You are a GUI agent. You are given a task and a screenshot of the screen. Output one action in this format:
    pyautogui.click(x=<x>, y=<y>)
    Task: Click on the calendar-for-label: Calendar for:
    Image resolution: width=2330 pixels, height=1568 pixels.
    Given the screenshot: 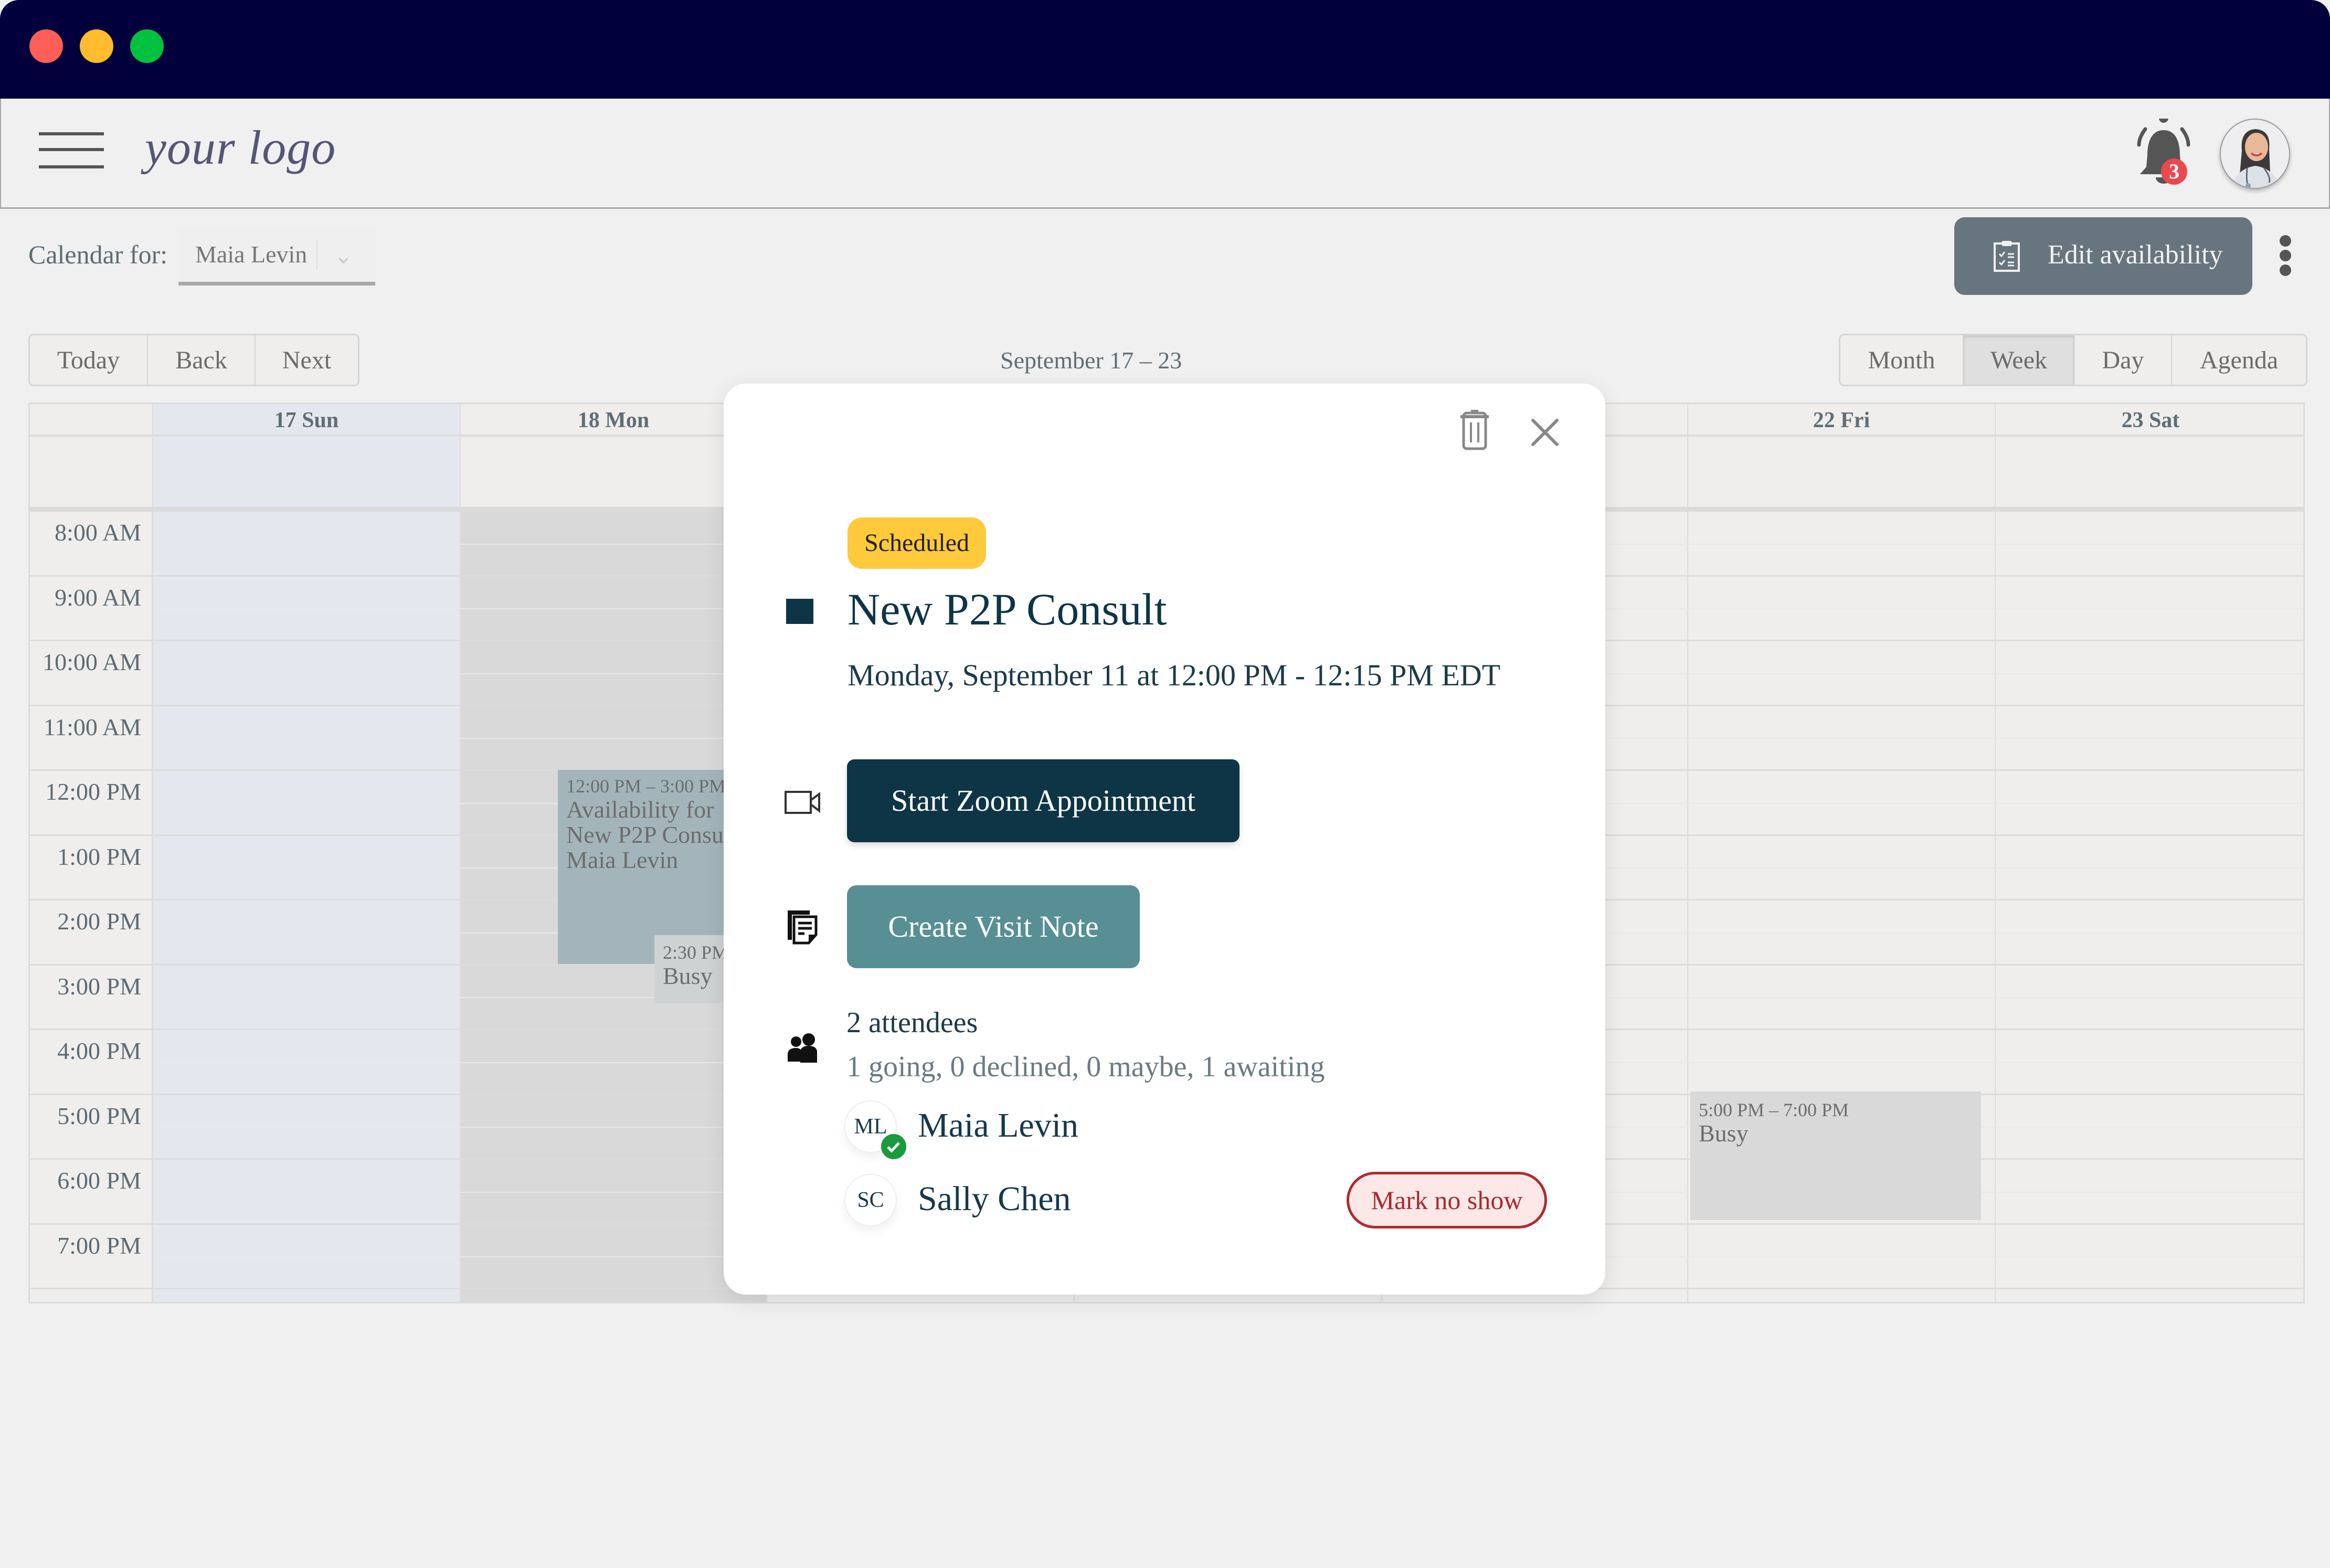 What is the action you would take?
    pyautogui.click(x=98, y=254)
    